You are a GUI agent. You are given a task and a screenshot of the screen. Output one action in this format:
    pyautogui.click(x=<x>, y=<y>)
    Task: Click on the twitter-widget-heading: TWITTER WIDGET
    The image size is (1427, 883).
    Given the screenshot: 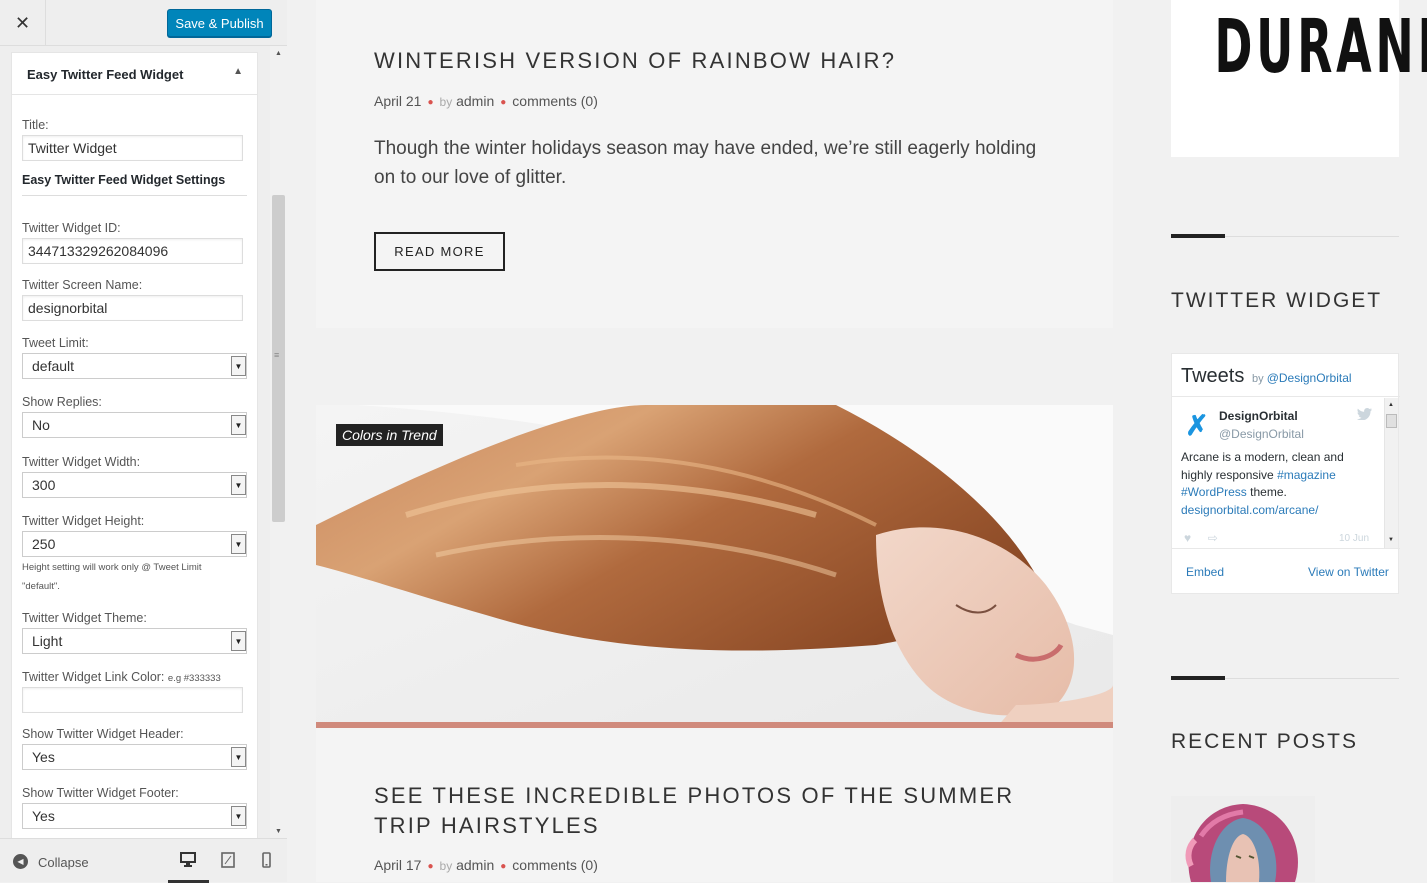 What is the action you would take?
    pyautogui.click(x=1277, y=300)
    